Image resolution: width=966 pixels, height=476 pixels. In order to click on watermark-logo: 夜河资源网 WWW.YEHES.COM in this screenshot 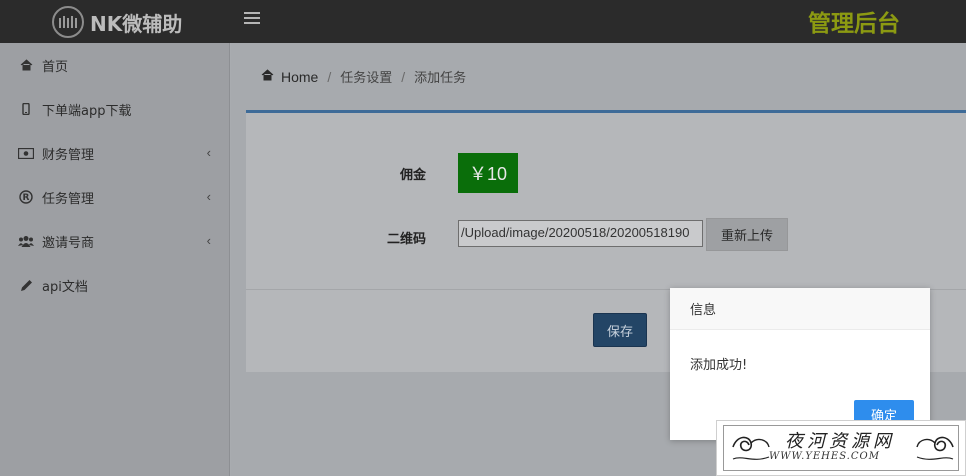, I will do `click(841, 448)`.